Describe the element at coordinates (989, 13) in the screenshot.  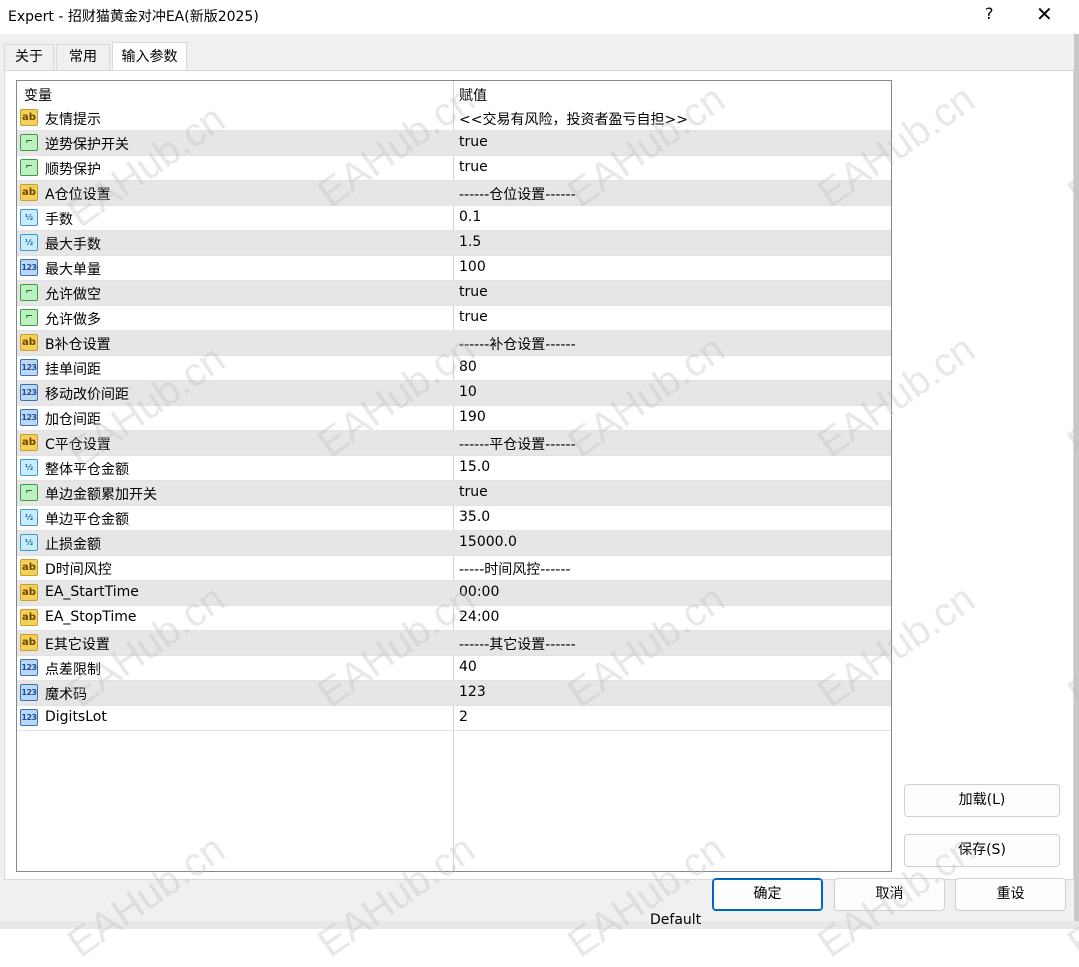
I see `help-button: ?` at that location.